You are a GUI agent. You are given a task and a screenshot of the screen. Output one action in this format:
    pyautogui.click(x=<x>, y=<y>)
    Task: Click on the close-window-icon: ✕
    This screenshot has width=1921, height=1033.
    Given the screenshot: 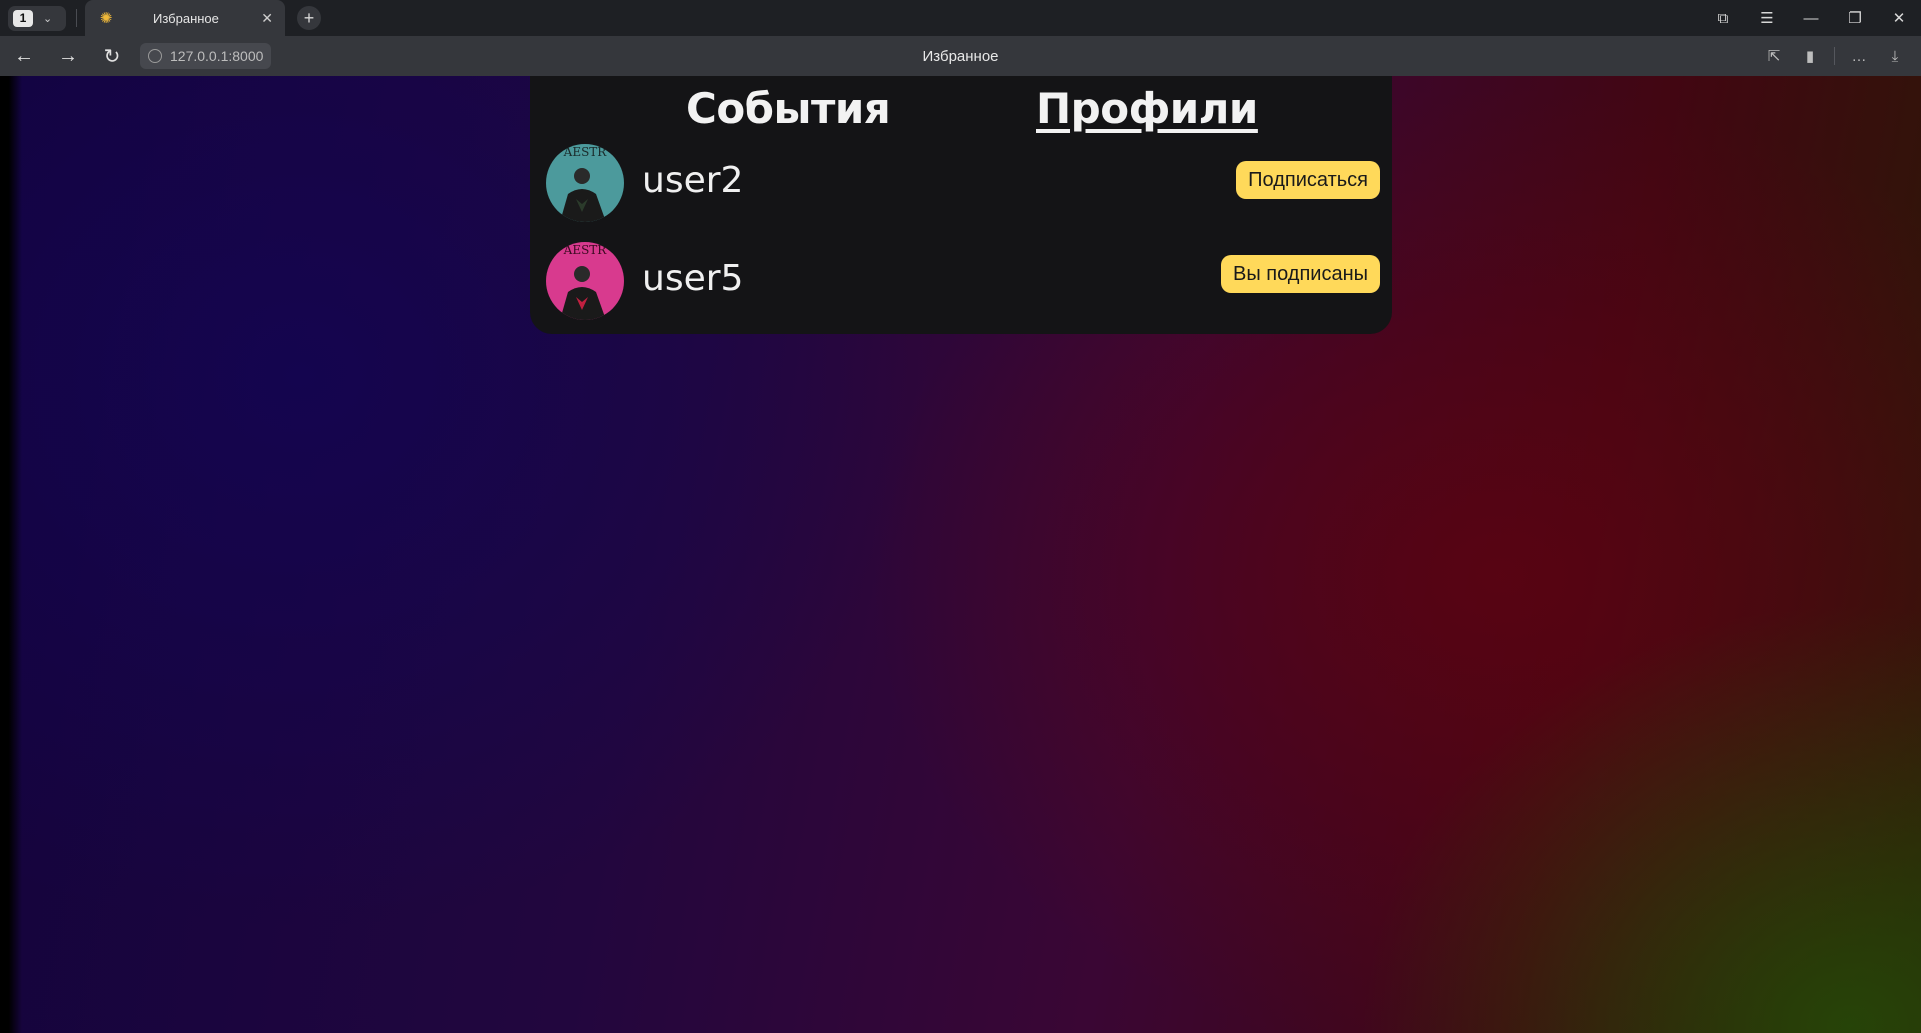 What is the action you would take?
    pyautogui.click(x=1899, y=18)
    